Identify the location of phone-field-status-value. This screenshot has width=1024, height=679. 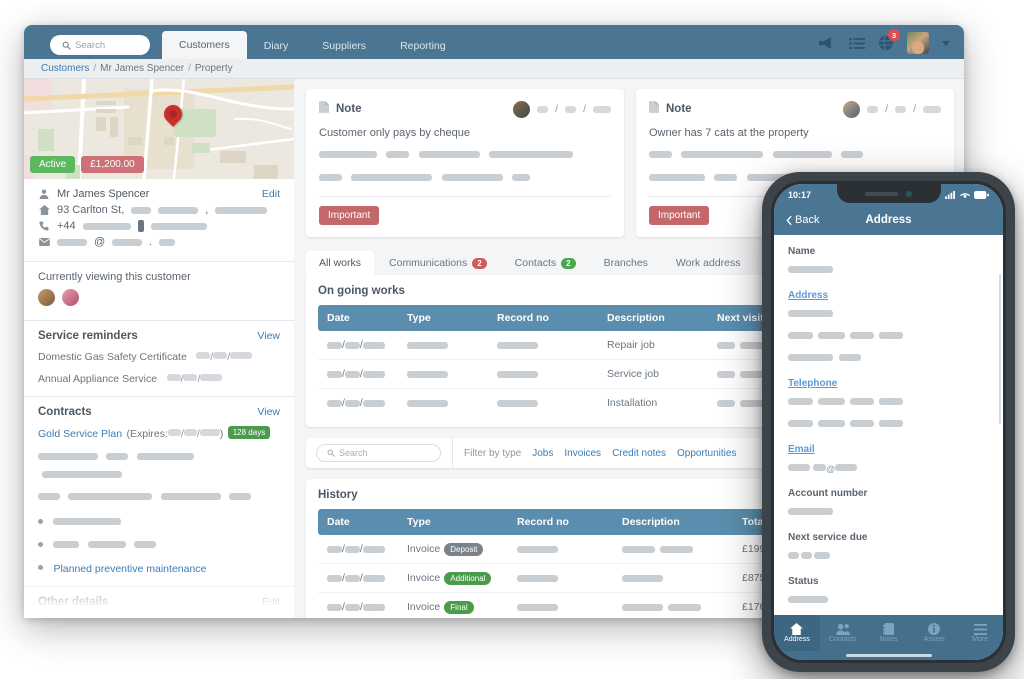
(888, 600).